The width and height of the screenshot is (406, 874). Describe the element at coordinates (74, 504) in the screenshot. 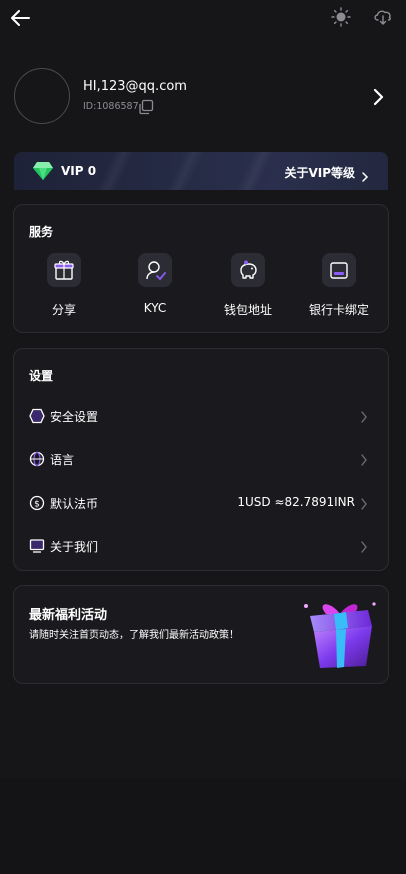

I see `settings-row-label: 默认法币` at that location.